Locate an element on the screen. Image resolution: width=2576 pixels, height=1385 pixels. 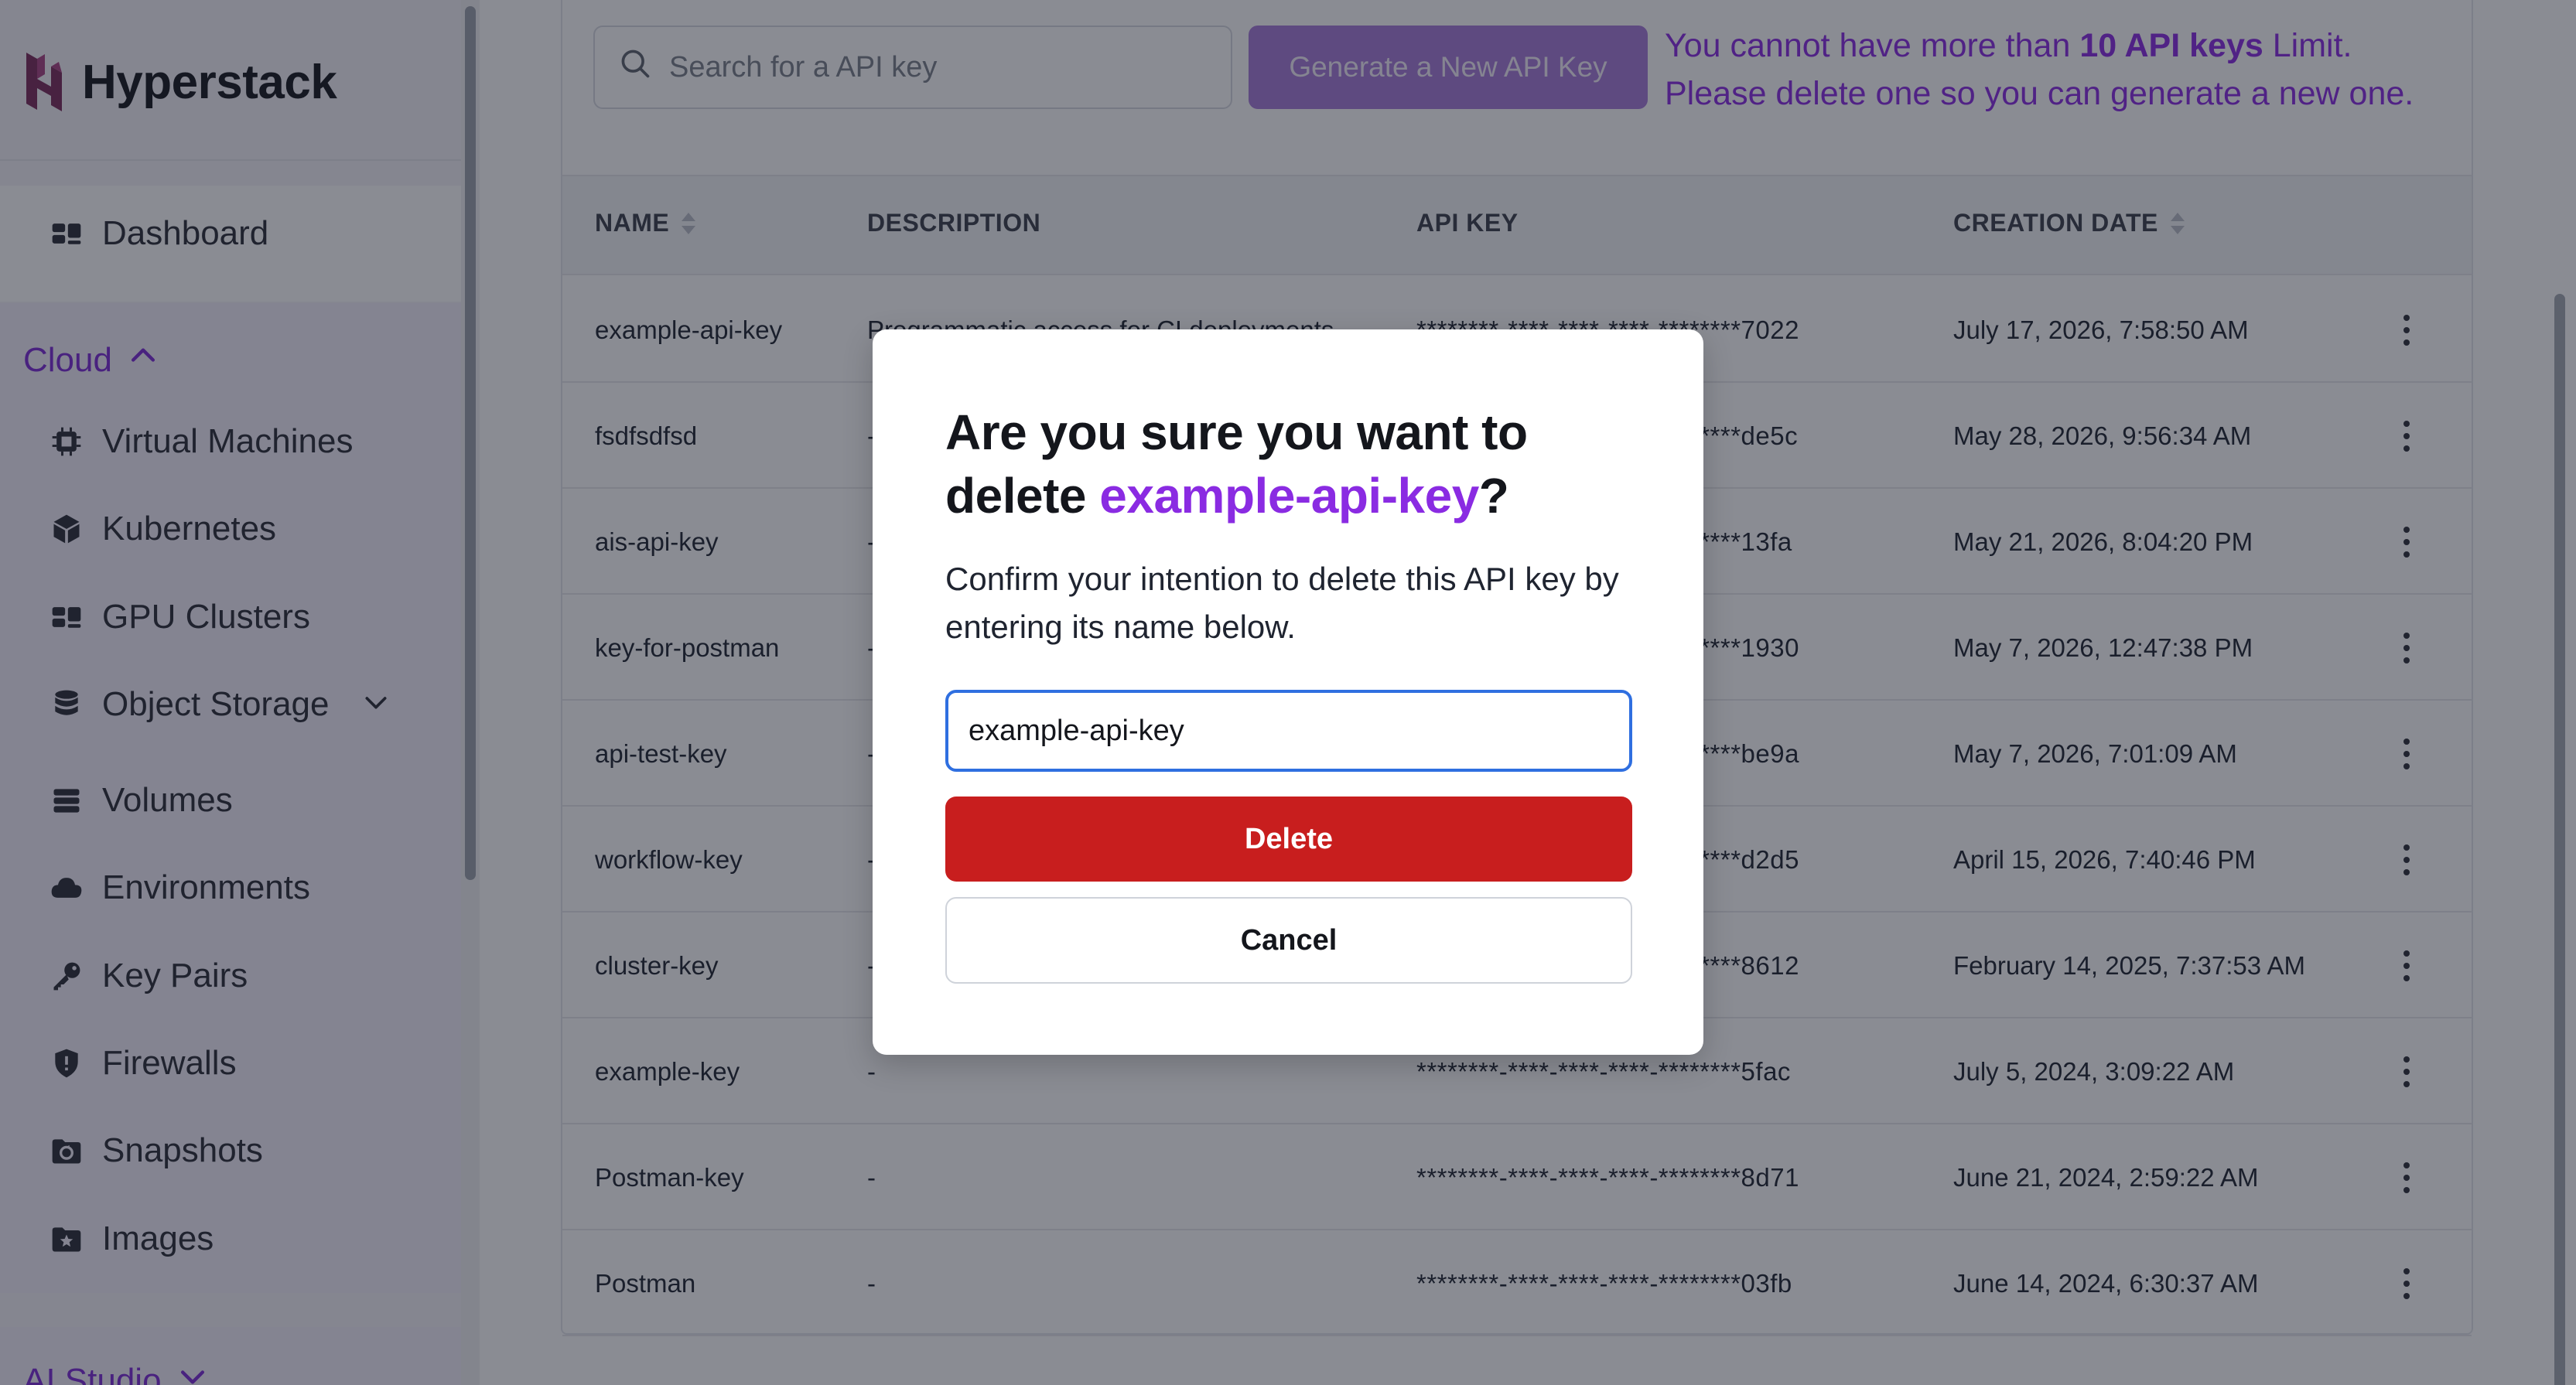
title-suffix: ? is located at coordinates (1493, 496).